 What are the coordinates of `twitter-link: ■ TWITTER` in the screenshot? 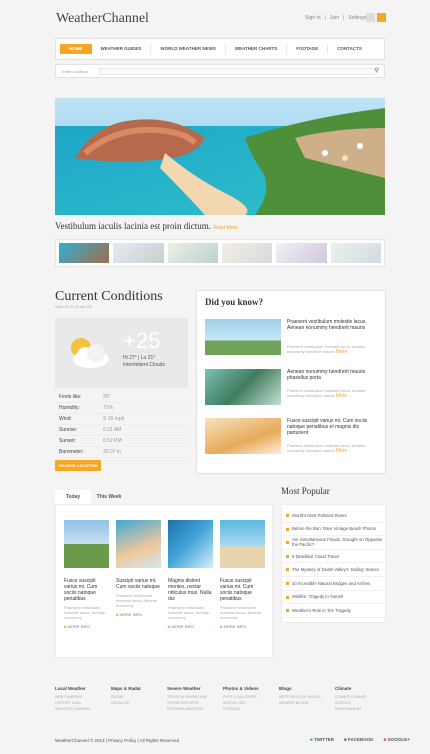 It's located at (322, 739).